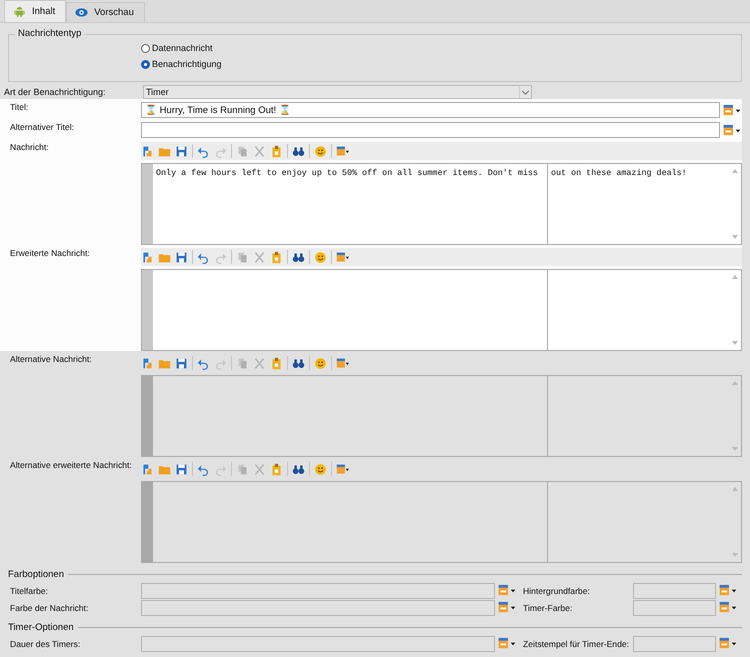 Image resolution: width=750 pixels, height=657 pixels. I want to click on section-title: Timer-Optionen, so click(41, 627).